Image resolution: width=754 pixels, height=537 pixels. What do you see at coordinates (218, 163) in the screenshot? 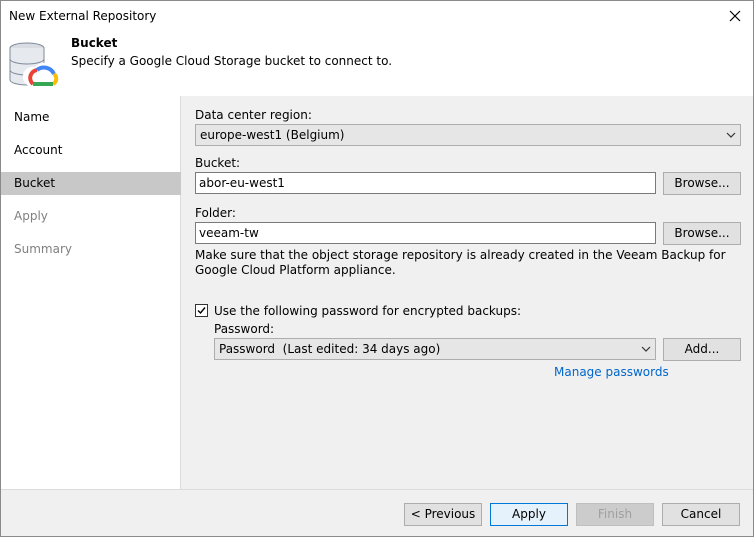
I see `bucket-label: Bucket:` at bounding box center [218, 163].